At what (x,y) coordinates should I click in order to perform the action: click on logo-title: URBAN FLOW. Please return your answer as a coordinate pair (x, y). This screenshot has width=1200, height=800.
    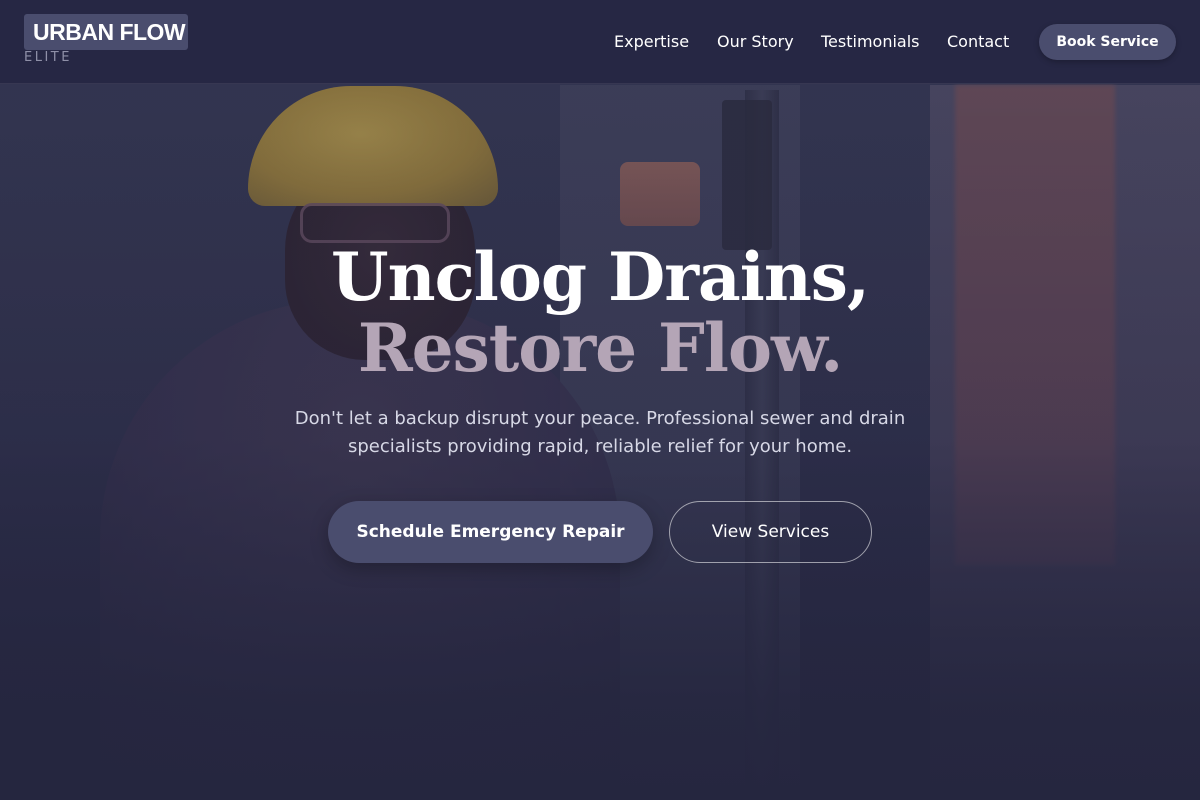
    Looking at the image, I should click on (109, 32).